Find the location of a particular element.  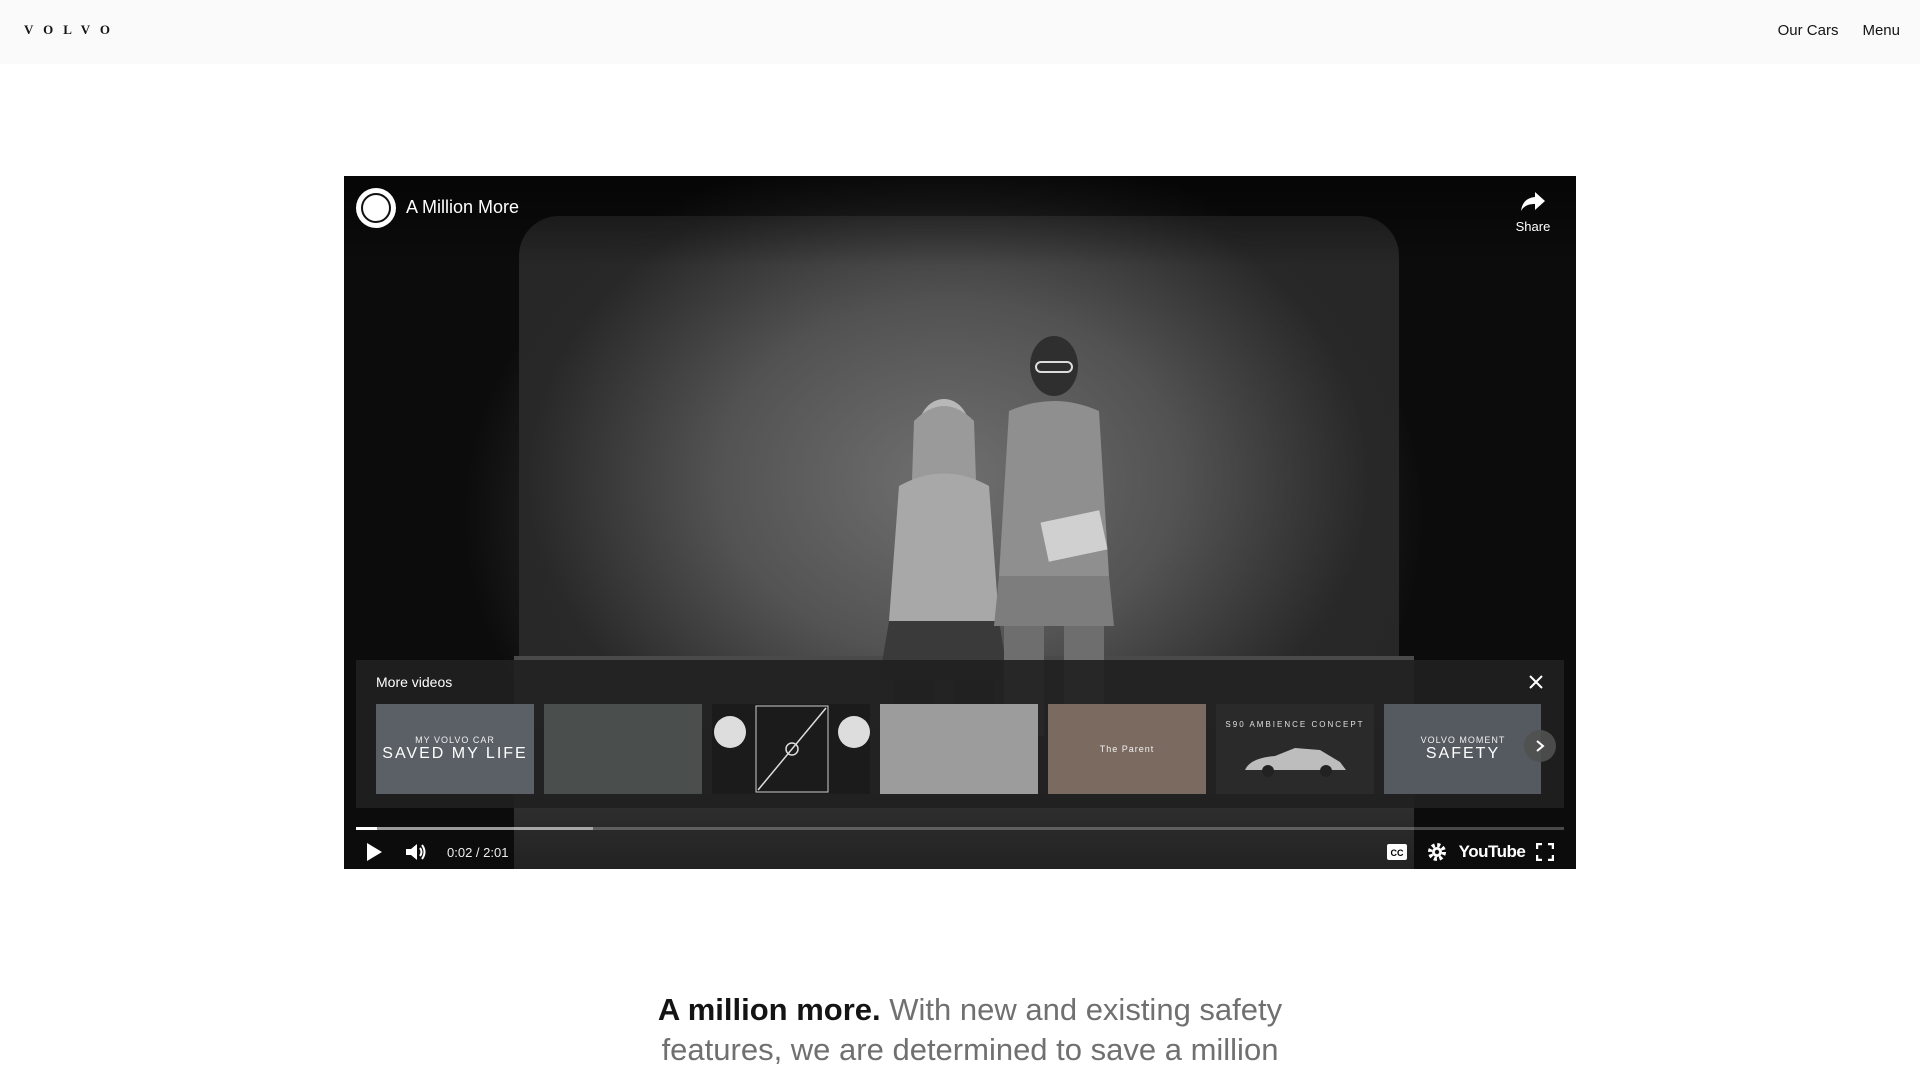

progress-bar is located at coordinates (960, 828).